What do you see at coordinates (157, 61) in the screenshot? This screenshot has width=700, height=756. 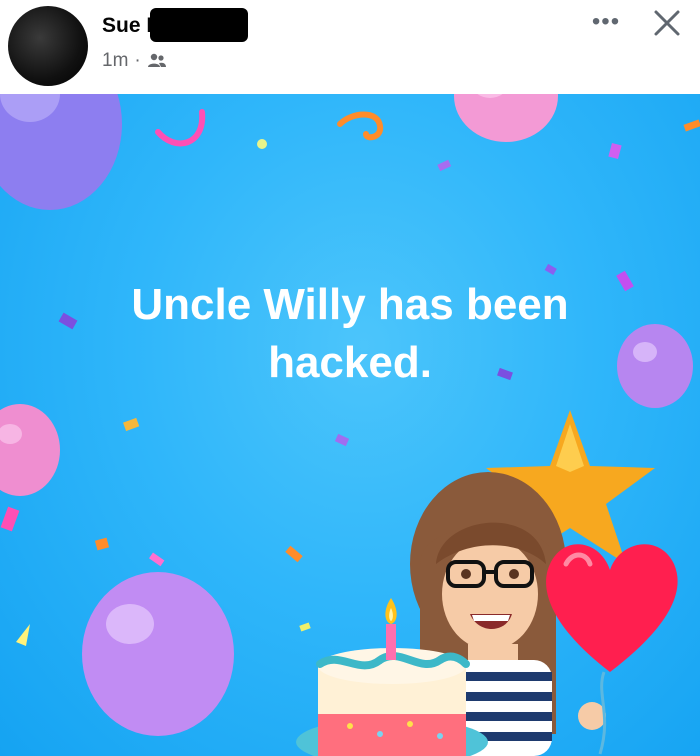 I see `friends-icon` at bounding box center [157, 61].